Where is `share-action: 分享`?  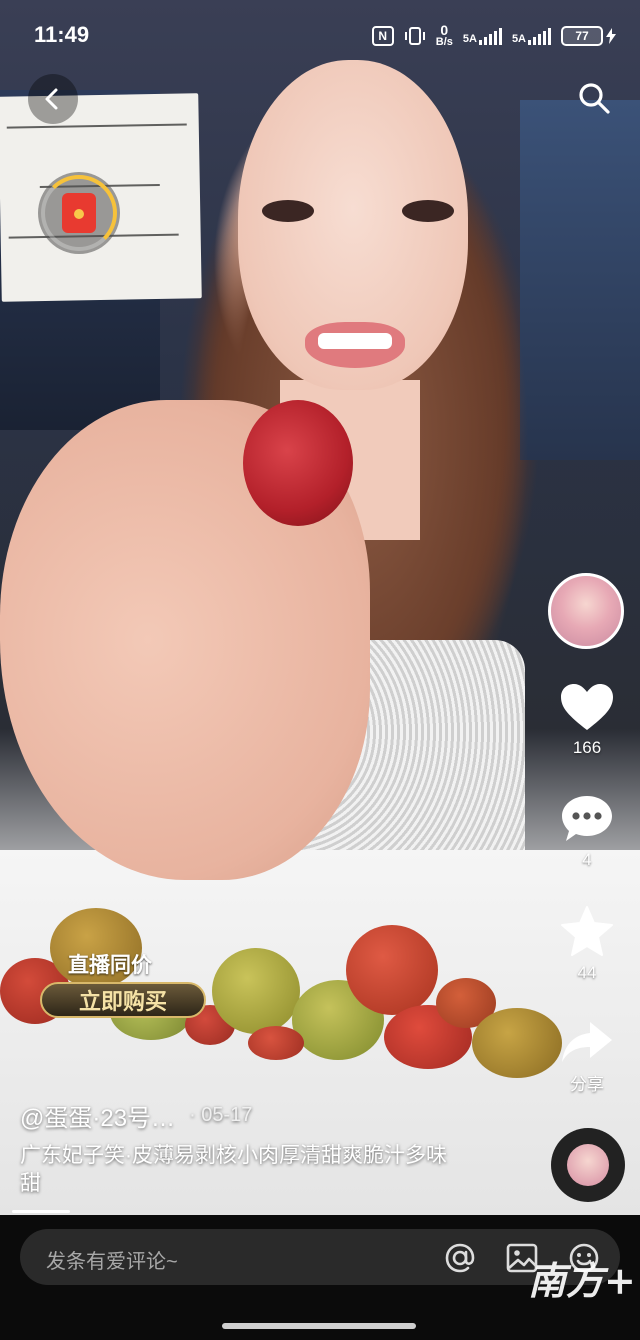
share-action: 分享 is located at coordinates (587, 1056).